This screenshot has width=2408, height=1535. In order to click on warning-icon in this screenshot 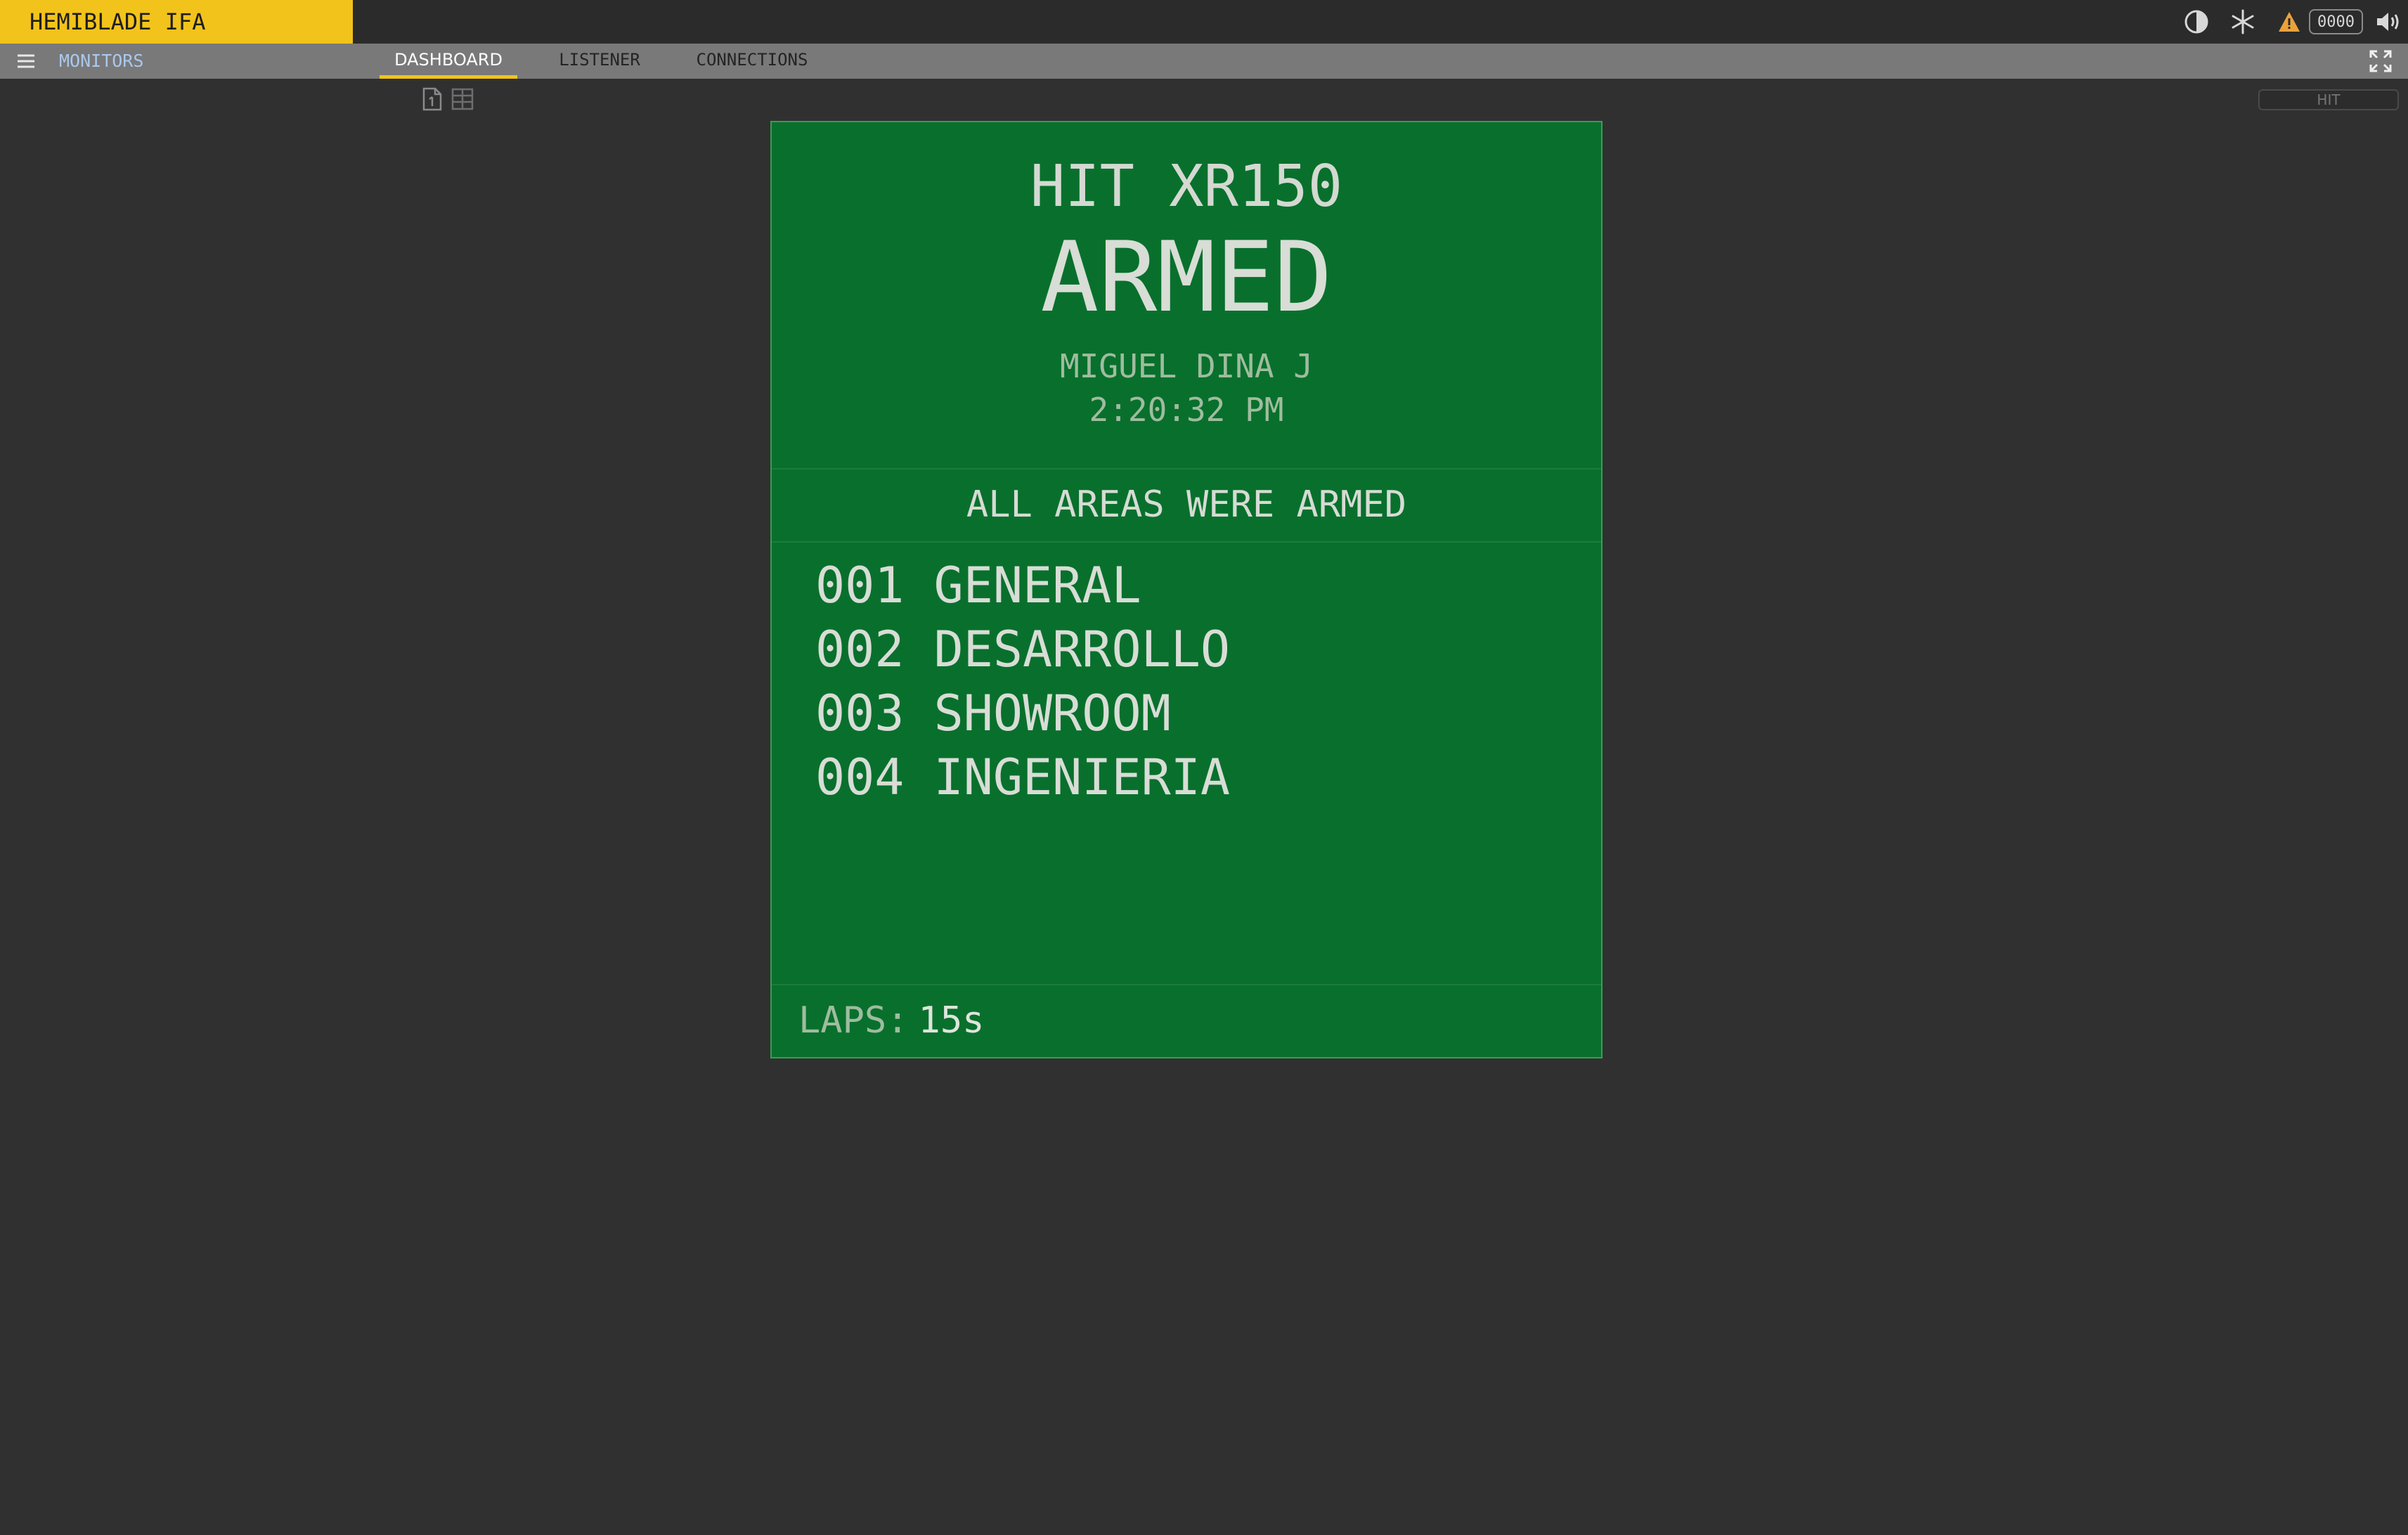, I will do `click(2289, 21)`.